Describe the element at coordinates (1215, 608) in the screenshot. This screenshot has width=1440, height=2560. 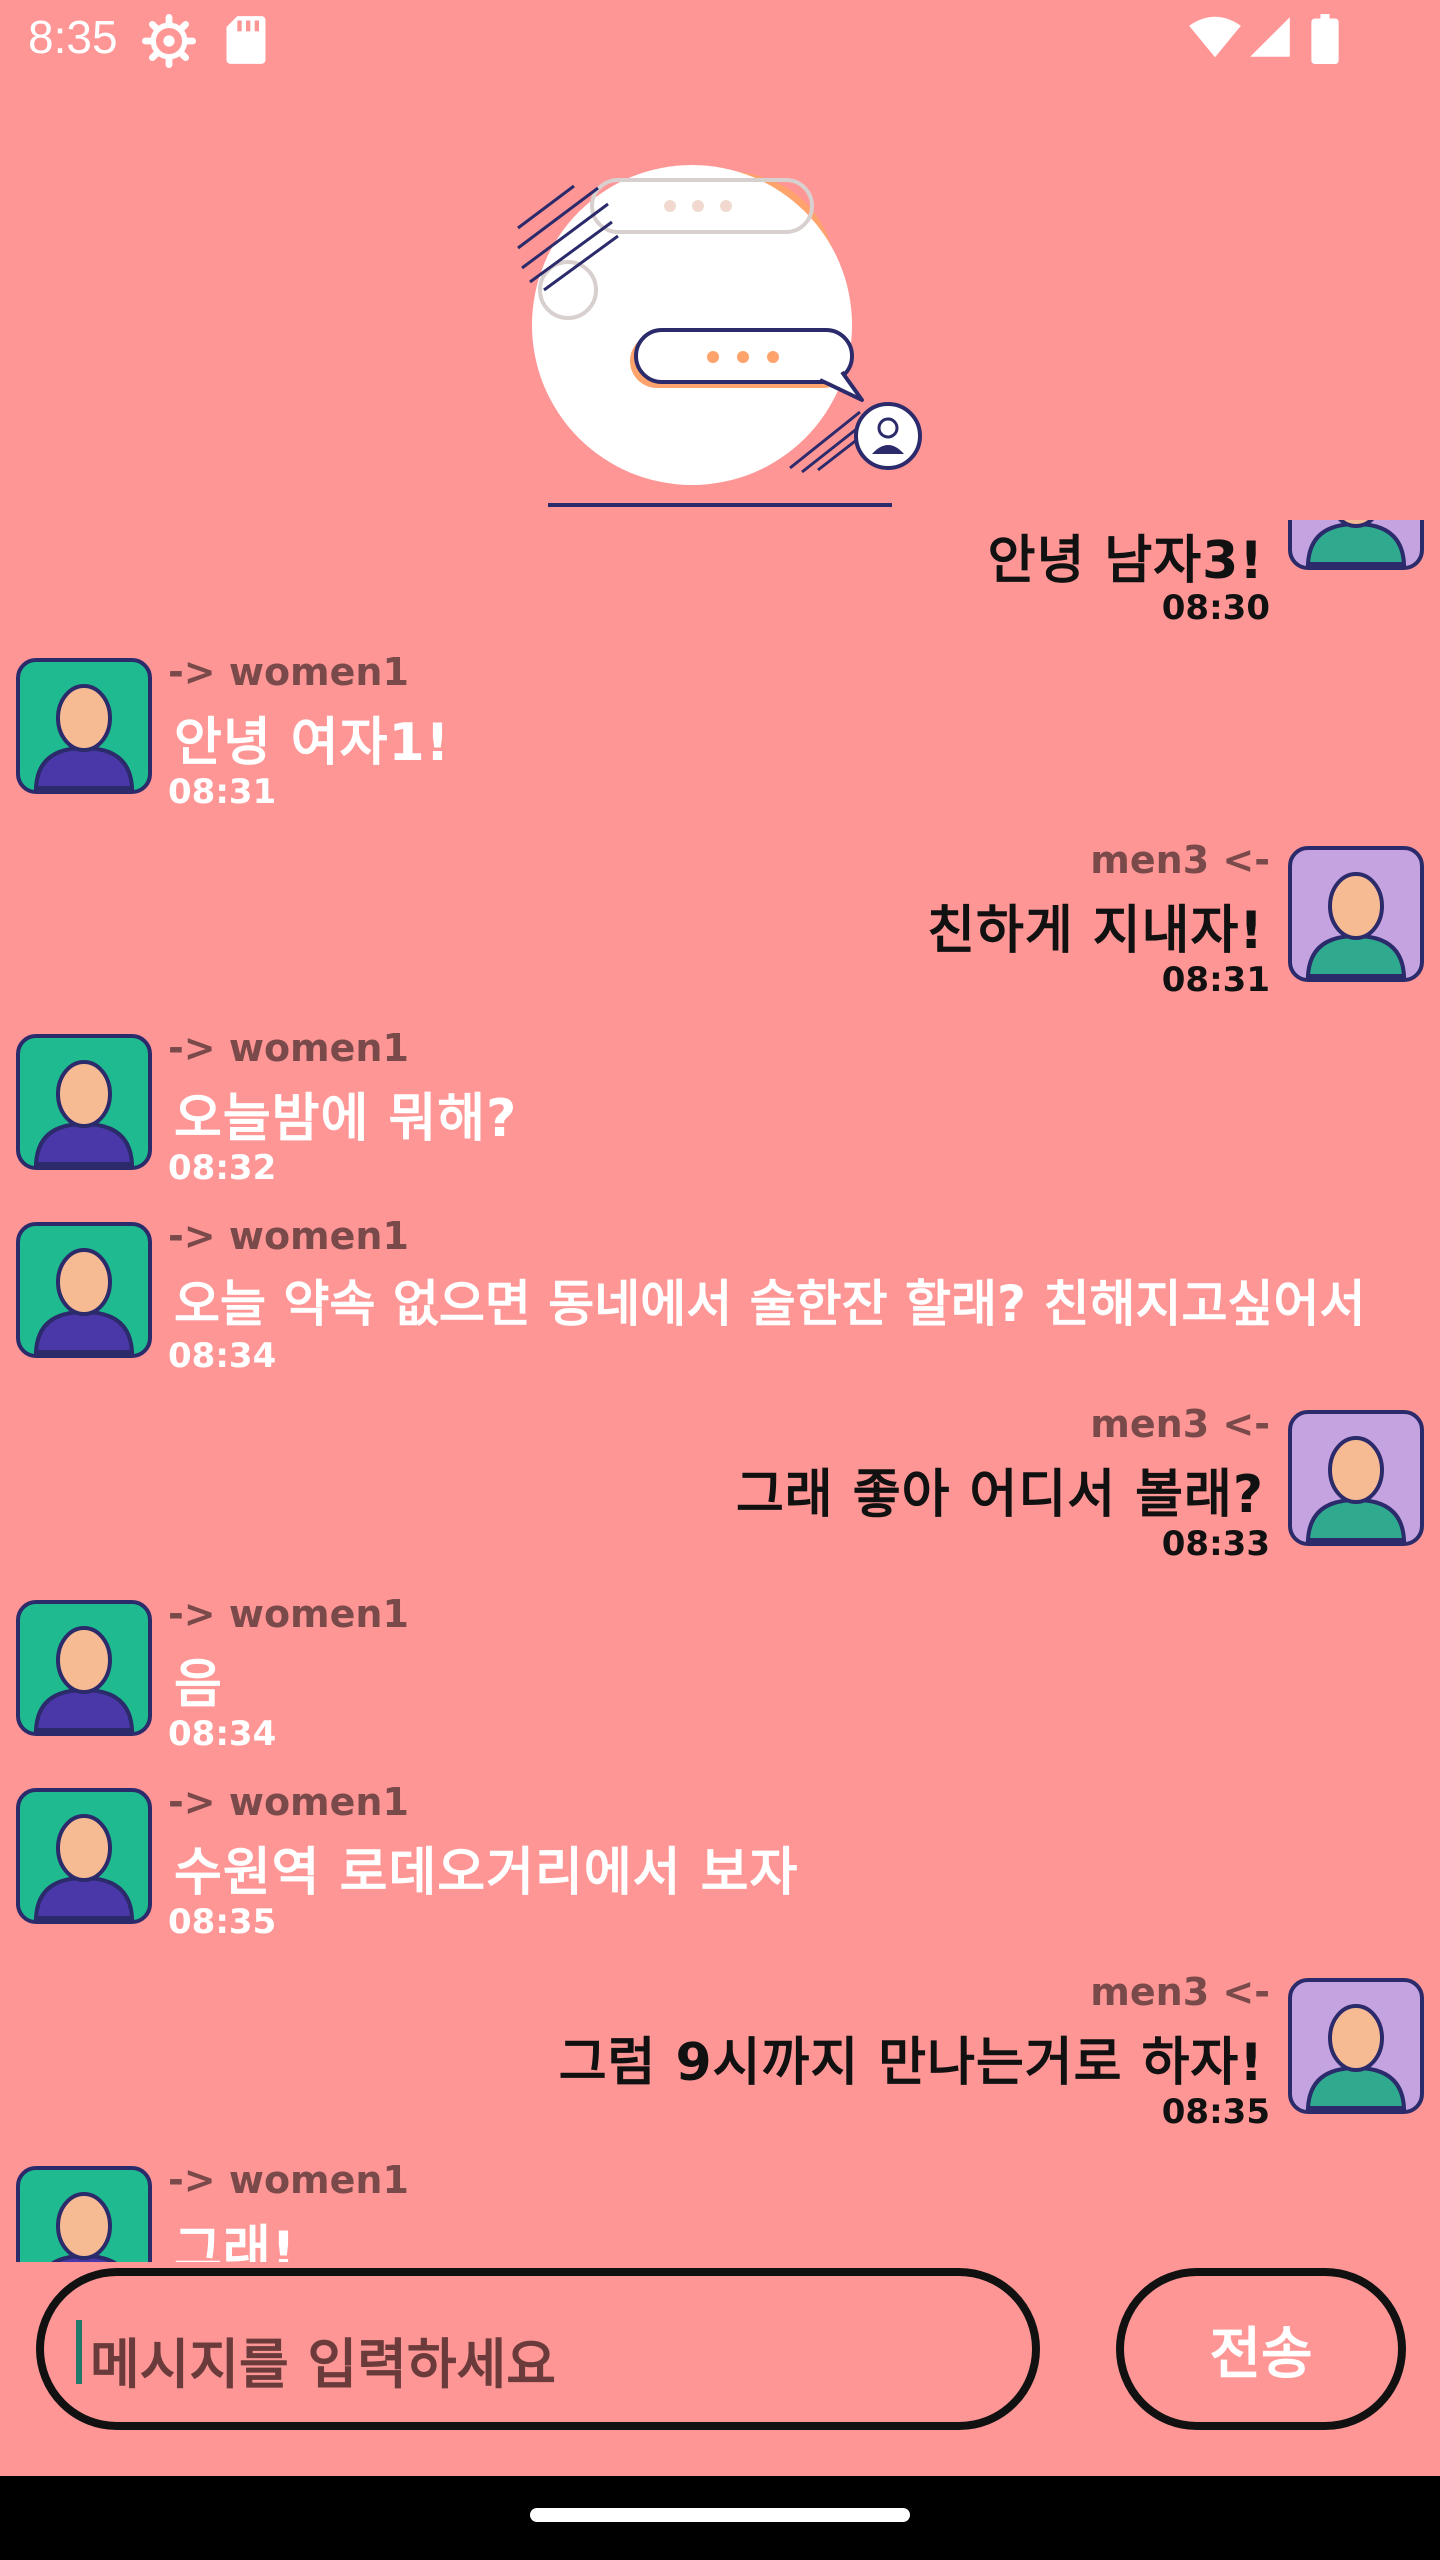
I see `message-time: 08:30` at that location.